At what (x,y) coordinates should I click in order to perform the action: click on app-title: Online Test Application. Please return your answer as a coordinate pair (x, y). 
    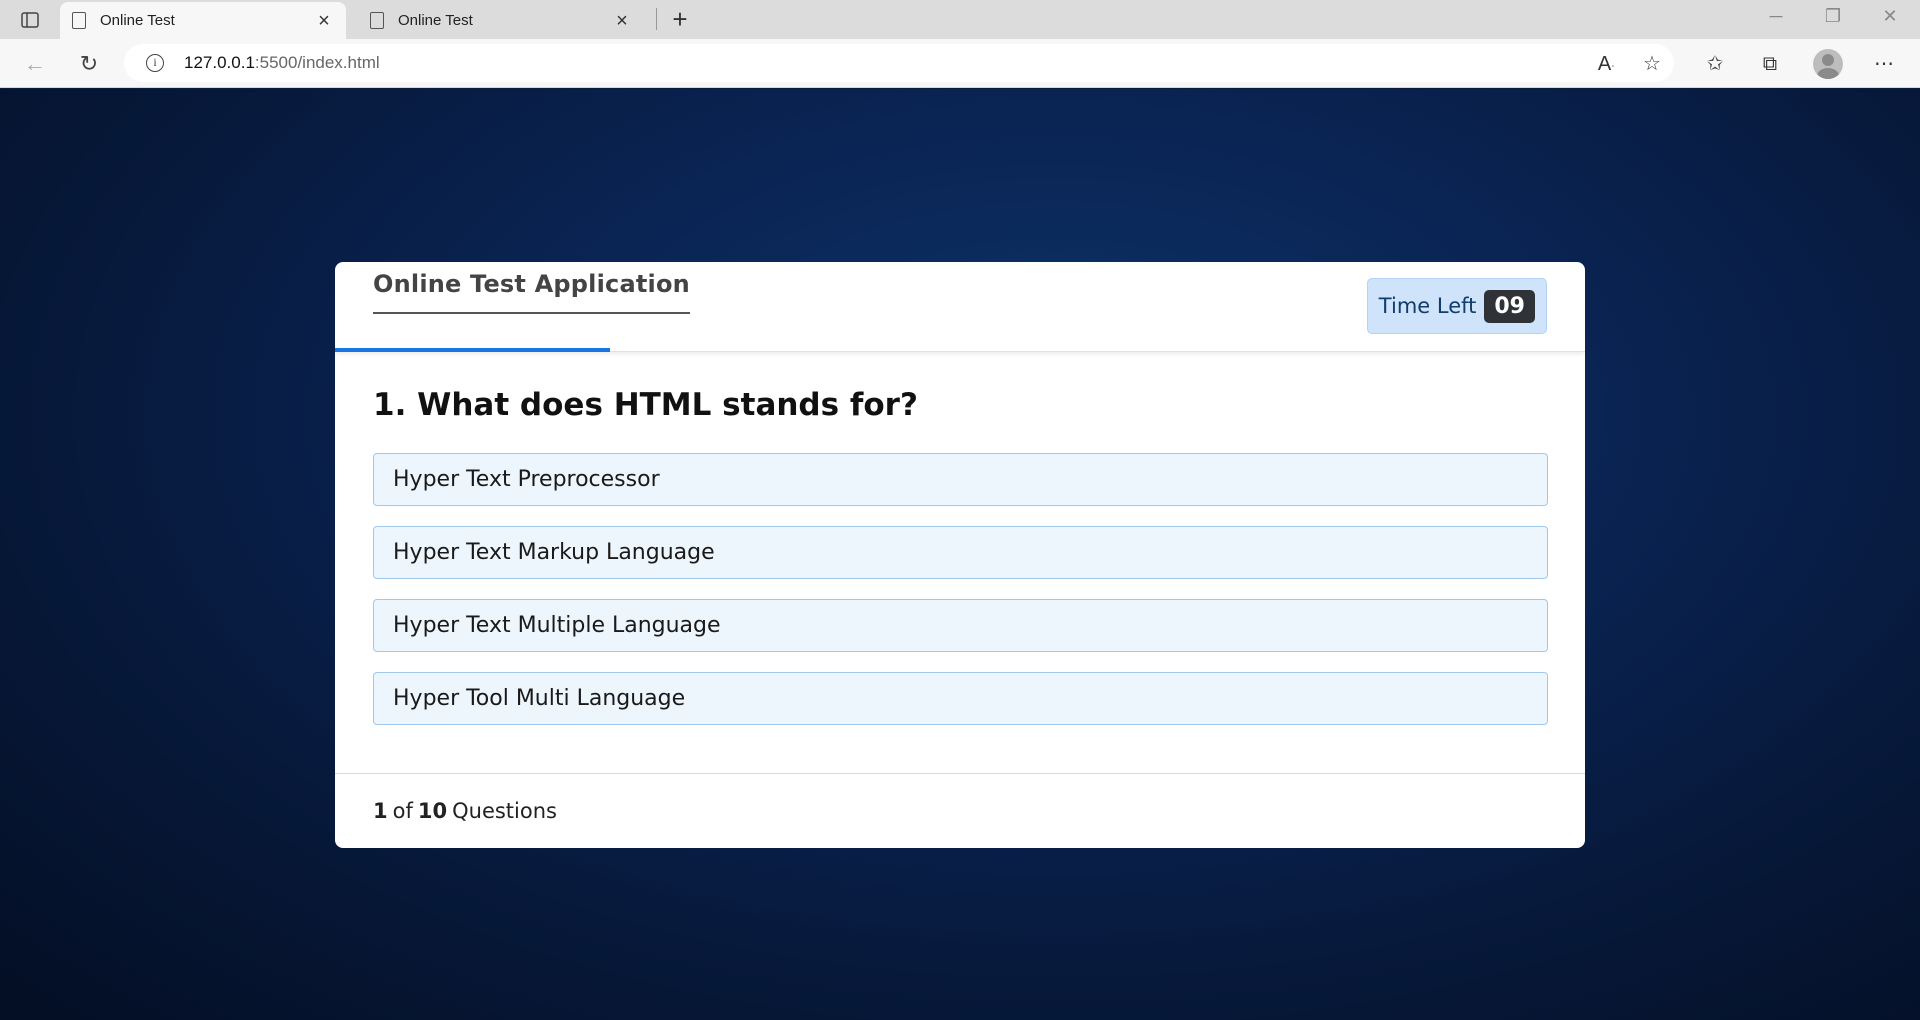
    Looking at the image, I should click on (531, 292).